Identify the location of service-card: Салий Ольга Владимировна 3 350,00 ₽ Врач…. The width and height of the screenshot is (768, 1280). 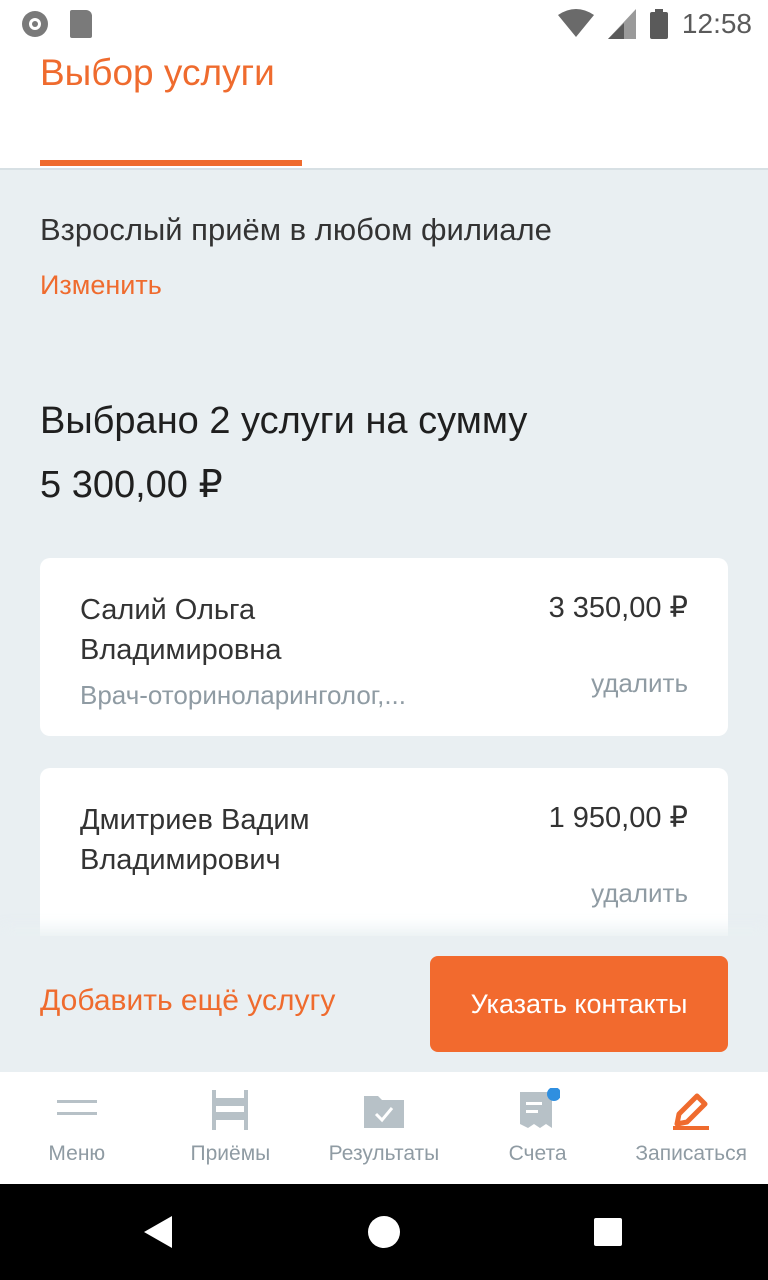
(384, 647).